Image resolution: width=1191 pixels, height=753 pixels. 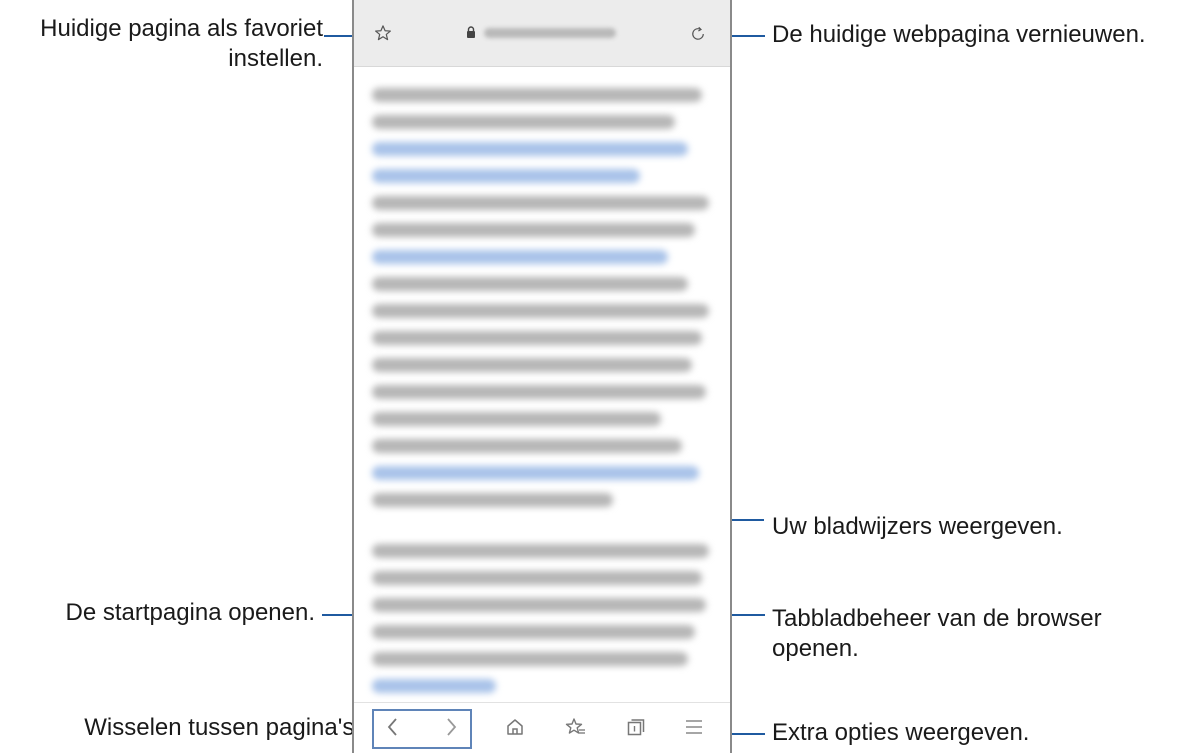 I want to click on address-bar, so click(x=542, y=33).